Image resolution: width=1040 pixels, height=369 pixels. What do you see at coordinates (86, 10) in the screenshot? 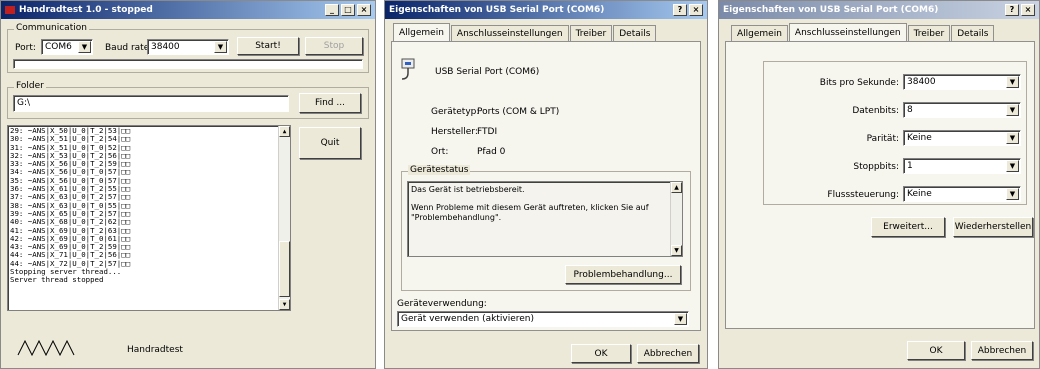
I see `window-title: Handradtest 1.0 - stopped` at bounding box center [86, 10].